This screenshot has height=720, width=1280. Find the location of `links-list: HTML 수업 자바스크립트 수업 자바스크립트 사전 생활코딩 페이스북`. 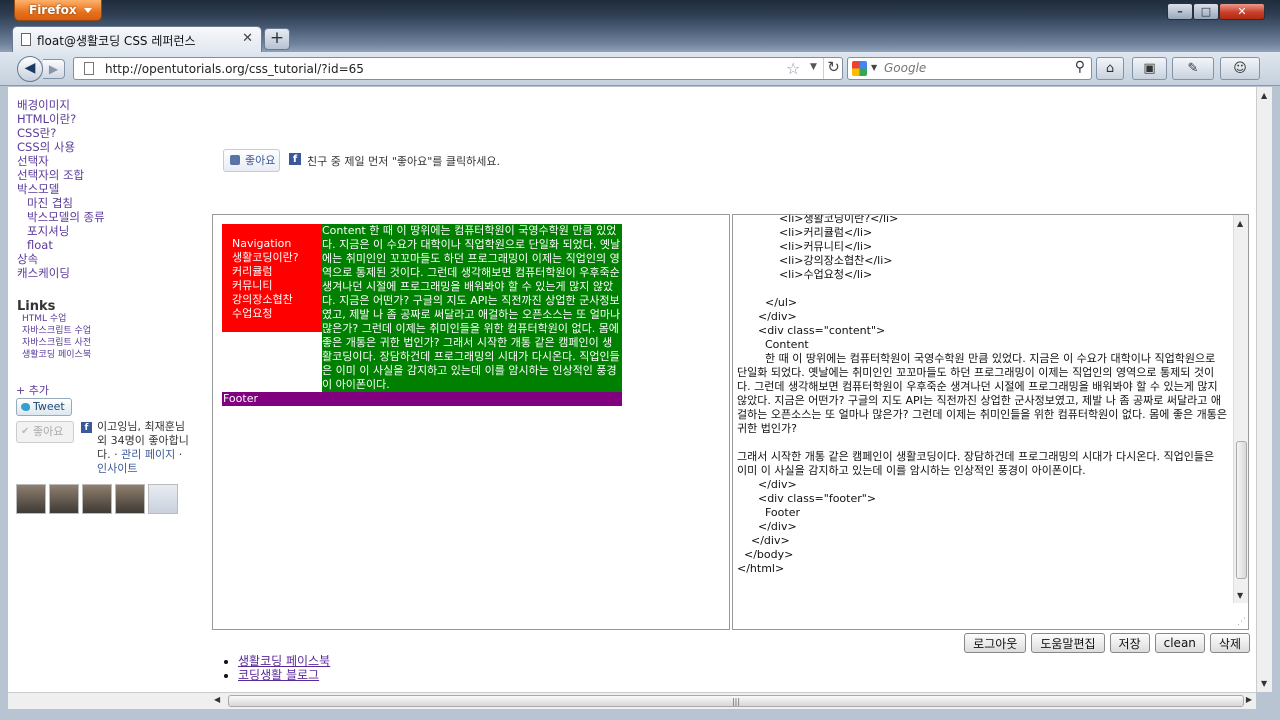

links-list: HTML 수업 자바스크립트 수업 자바스크립트 사전 생활코딩 페이스북 is located at coordinates (56, 337).